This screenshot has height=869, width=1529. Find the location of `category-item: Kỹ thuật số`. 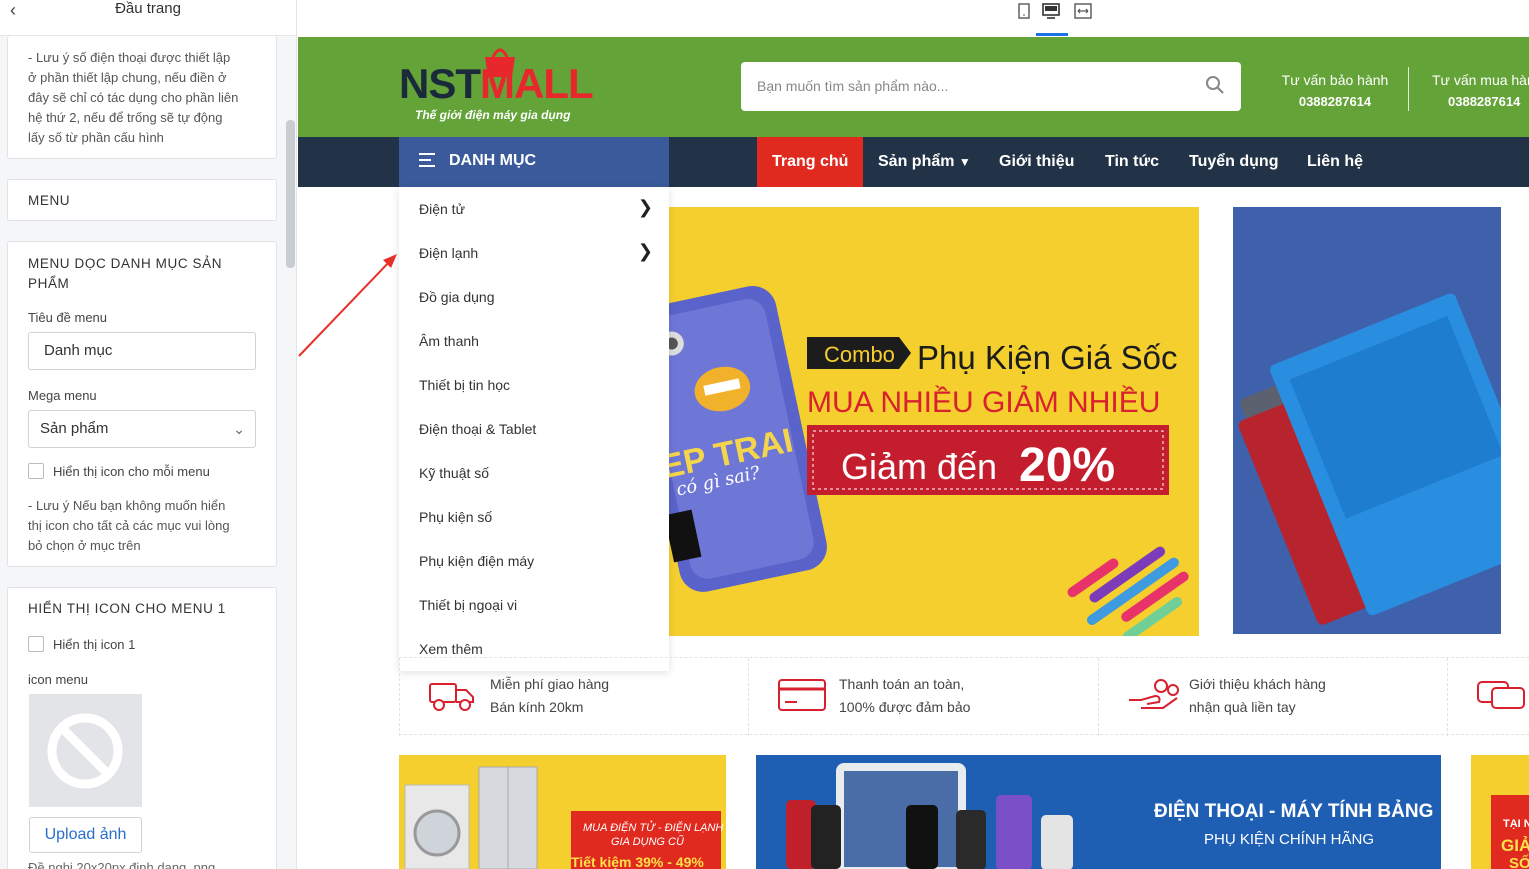

category-item: Kỹ thuật số is located at coordinates (454, 473).